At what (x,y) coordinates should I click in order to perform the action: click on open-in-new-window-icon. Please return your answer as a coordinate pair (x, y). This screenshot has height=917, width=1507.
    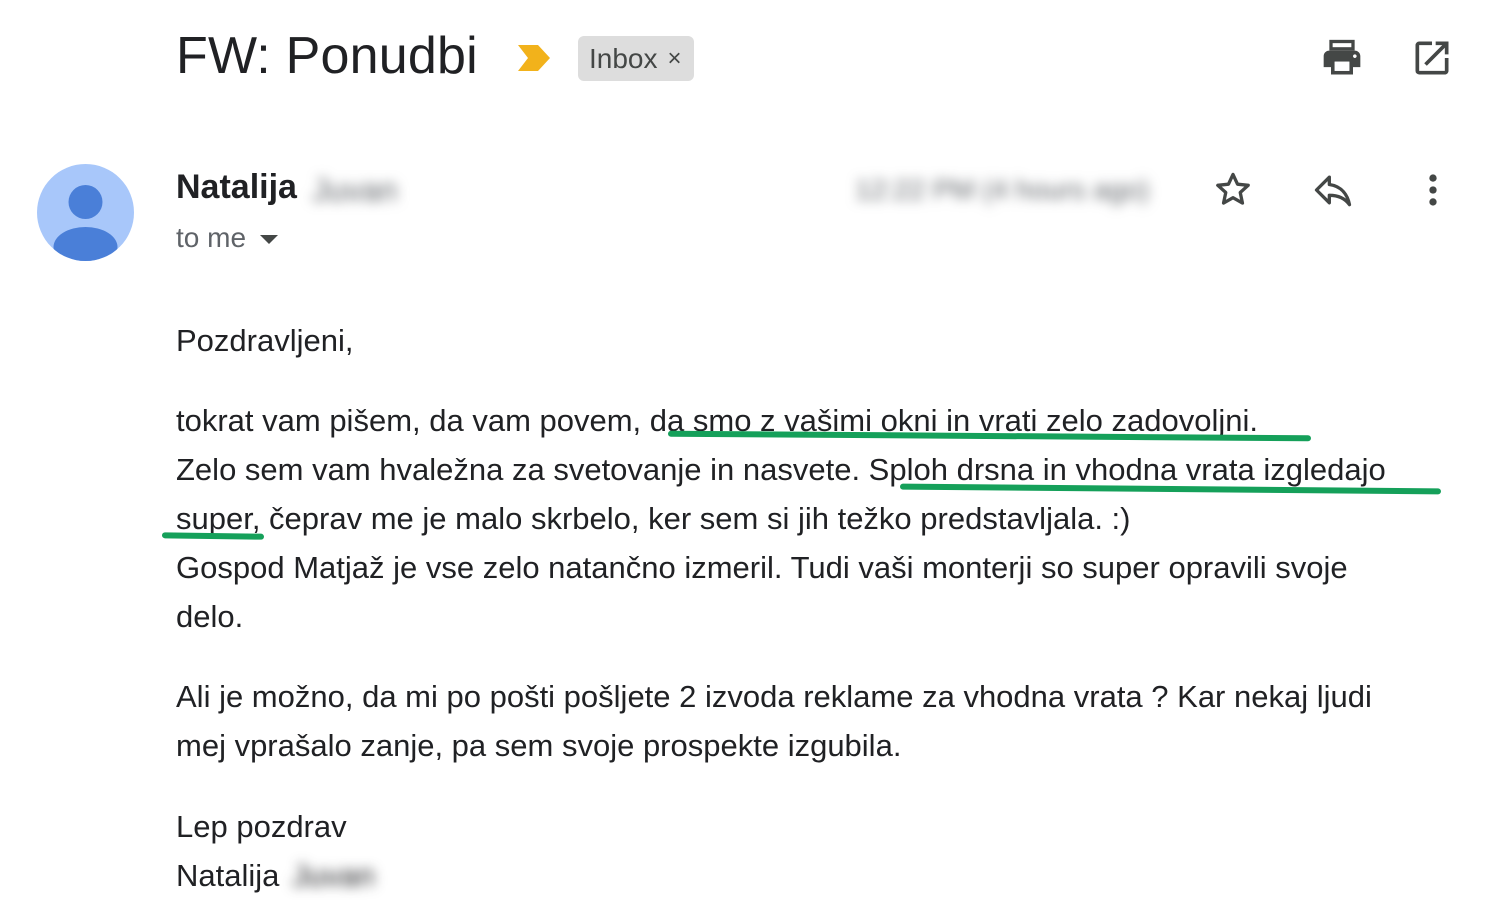
    Looking at the image, I should click on (1432, 58).